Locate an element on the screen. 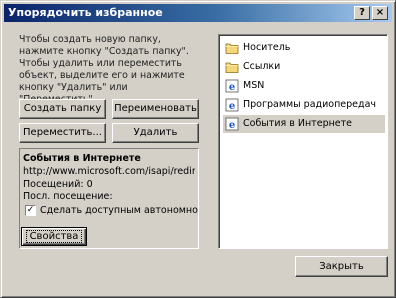  window-title: Упорядочить избранное is located at coordinates (85, 12).